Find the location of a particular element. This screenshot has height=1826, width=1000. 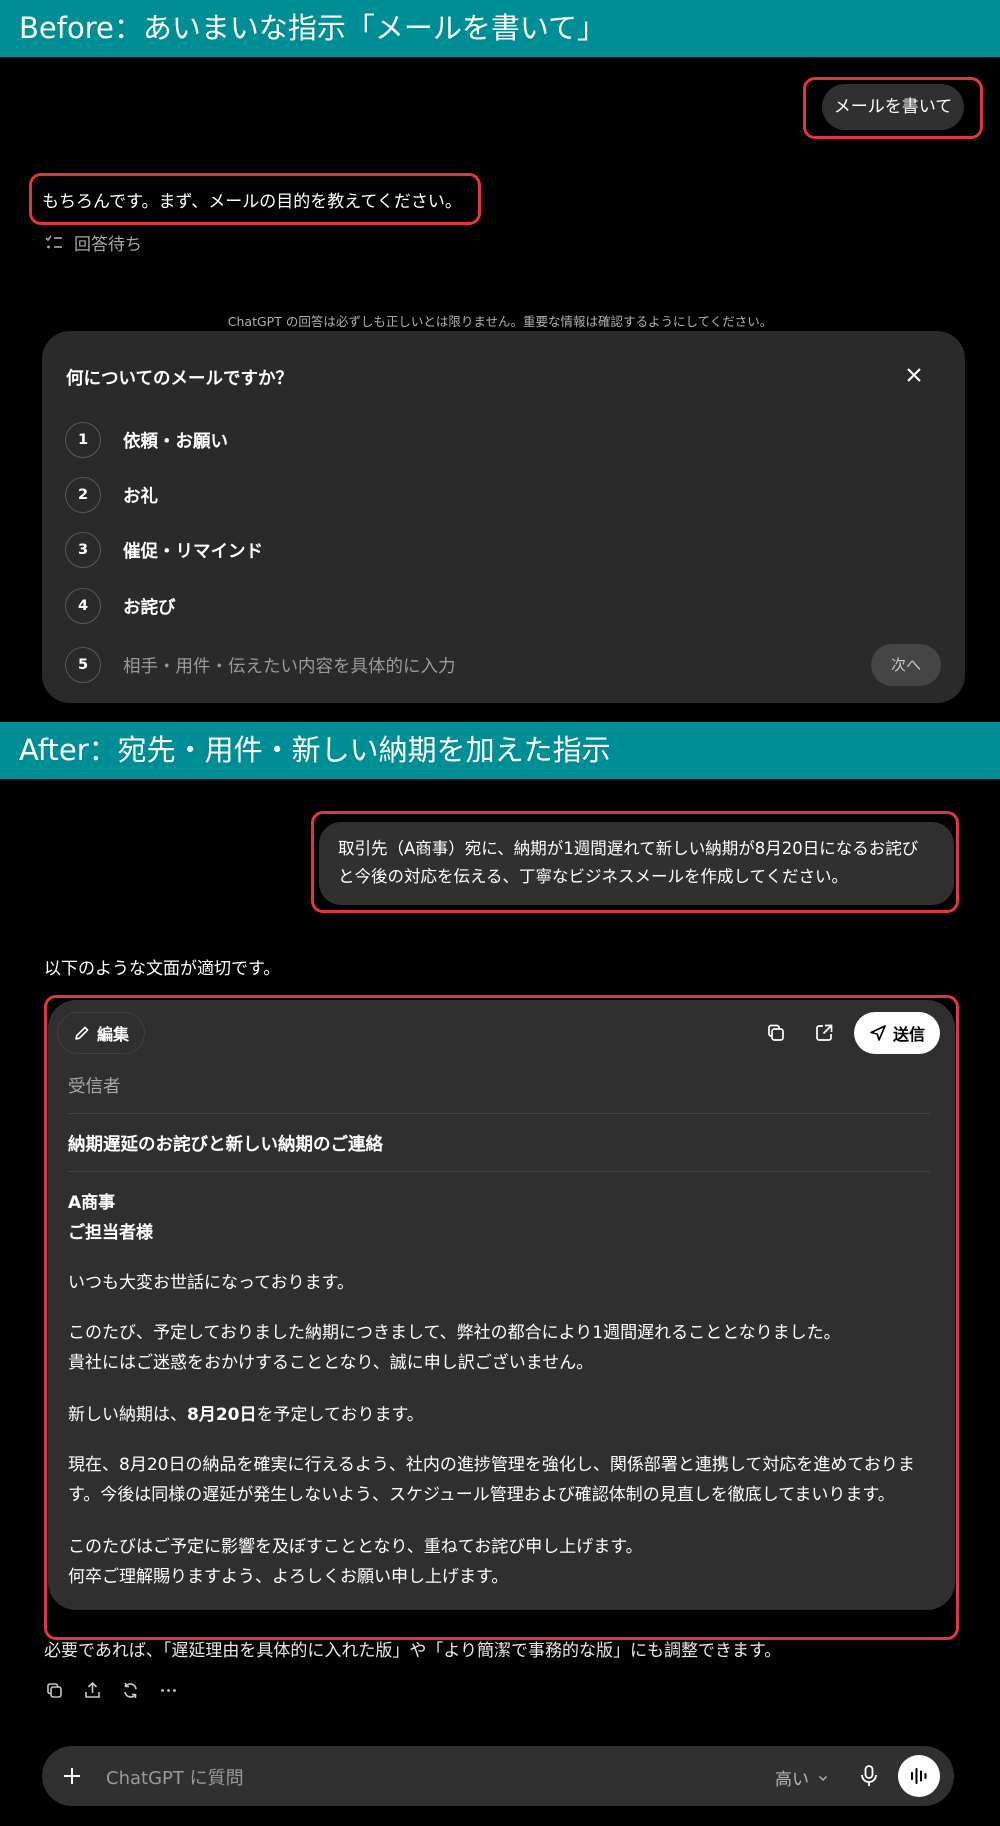

option-label: 依頼・お願い is located at coordinates (175, 441).